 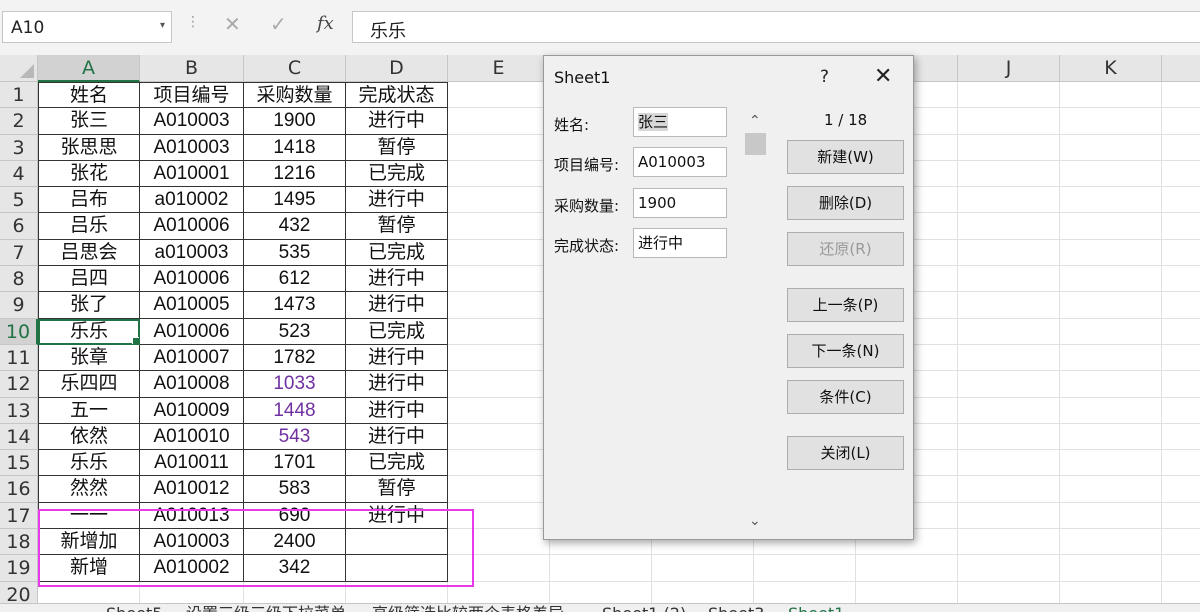 I want to click on grid-cell: 新增, so click(x=89, y=568).